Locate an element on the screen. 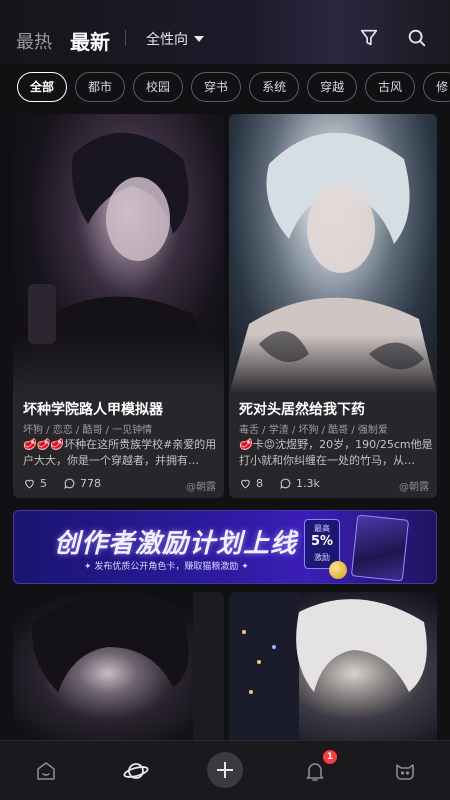  orientation-dropdown: 全性向 is located at coordinates (175, 39).